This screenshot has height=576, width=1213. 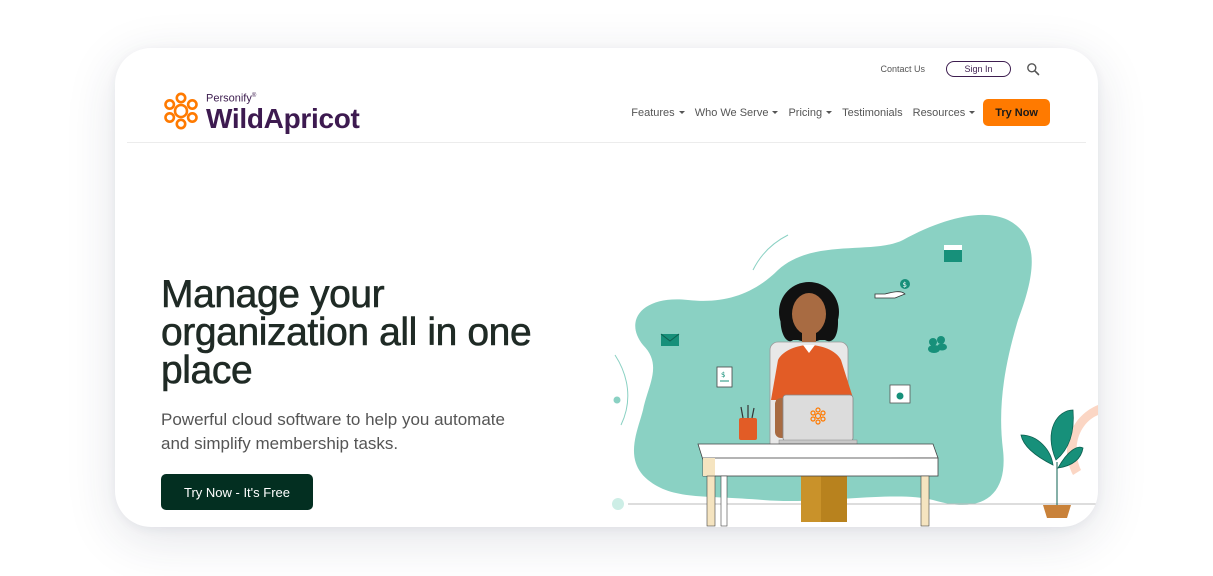 What do you see at coordinates (900, 394) in the screenshot?
I see `settings-window-icon` at bounding box center [900, 394].